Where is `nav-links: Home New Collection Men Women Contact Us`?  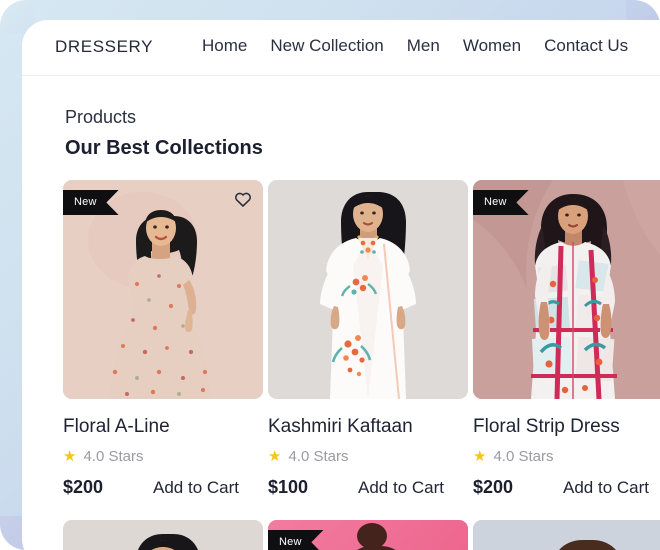 nav-links: Home New Collection Men Women Contact Us is located at coordinates (415, 46).